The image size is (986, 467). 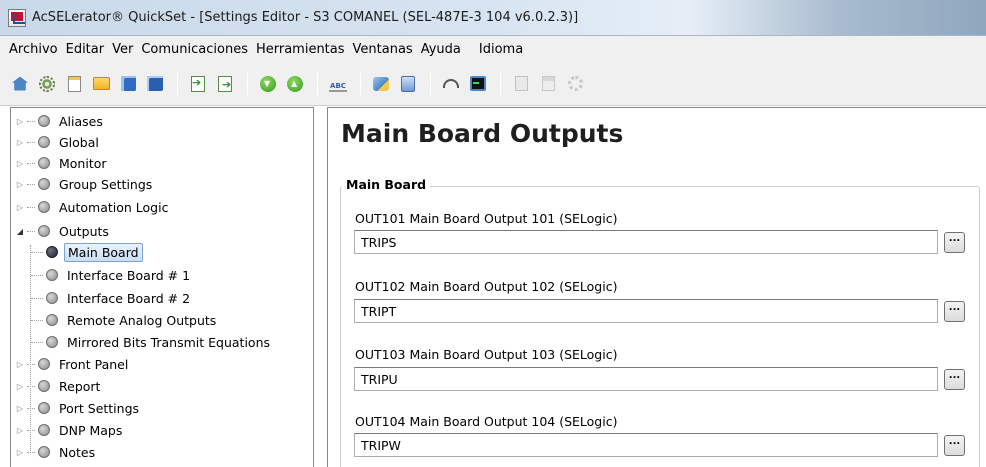 What do you see at coordinates (56, 452) in the screenshot?
I see `tree-item-notes: ▷ Notes` at bounding box center [56, 452].